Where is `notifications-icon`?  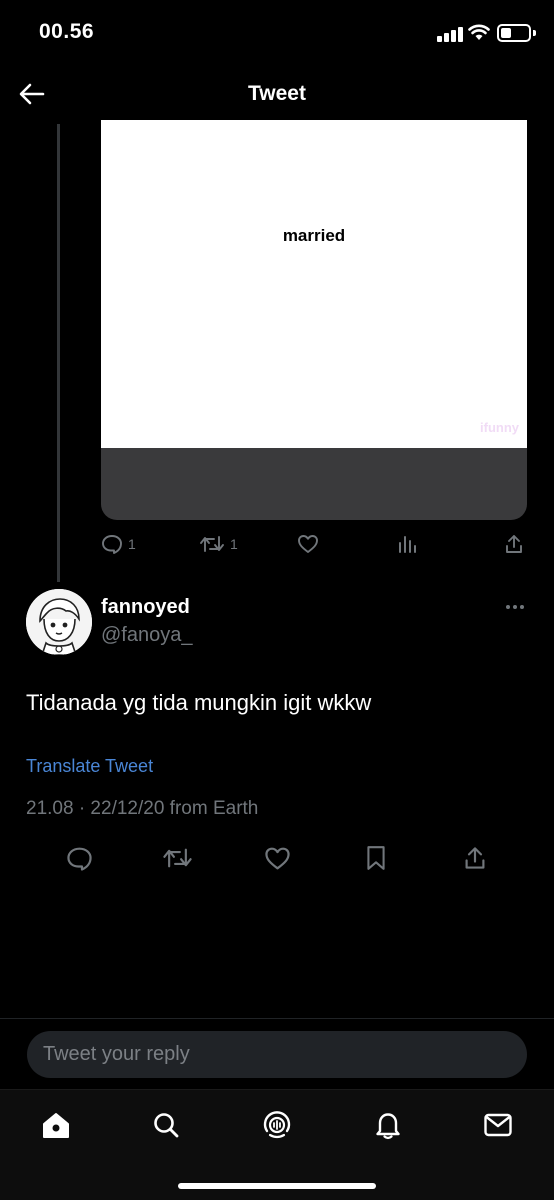 notifications-icon is located at coordinates (388, 1126).